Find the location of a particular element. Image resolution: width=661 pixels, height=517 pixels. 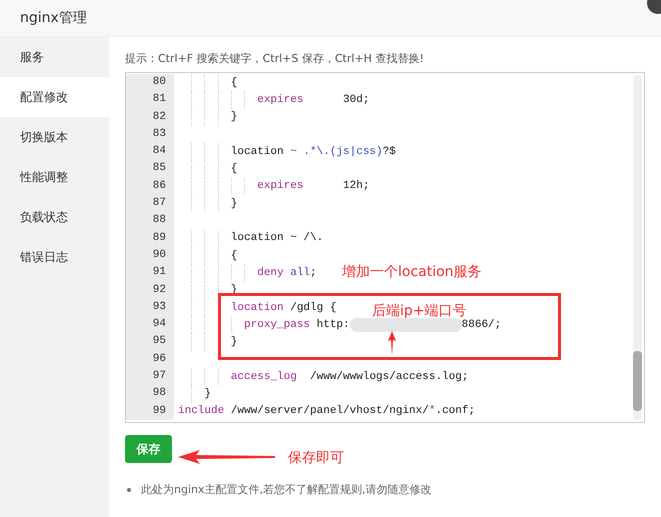

line-number: 99 is located at coordinates (150, 411).